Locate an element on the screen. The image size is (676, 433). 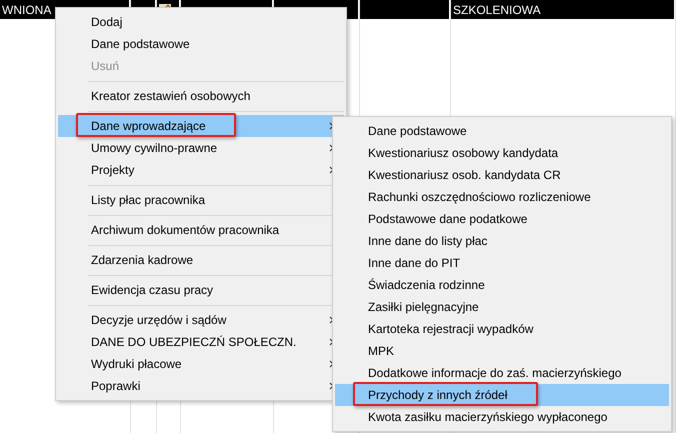
menu-item: Kwota zasiłku macierzyńskiego wypłaconego is located at coordinates (502, 417).